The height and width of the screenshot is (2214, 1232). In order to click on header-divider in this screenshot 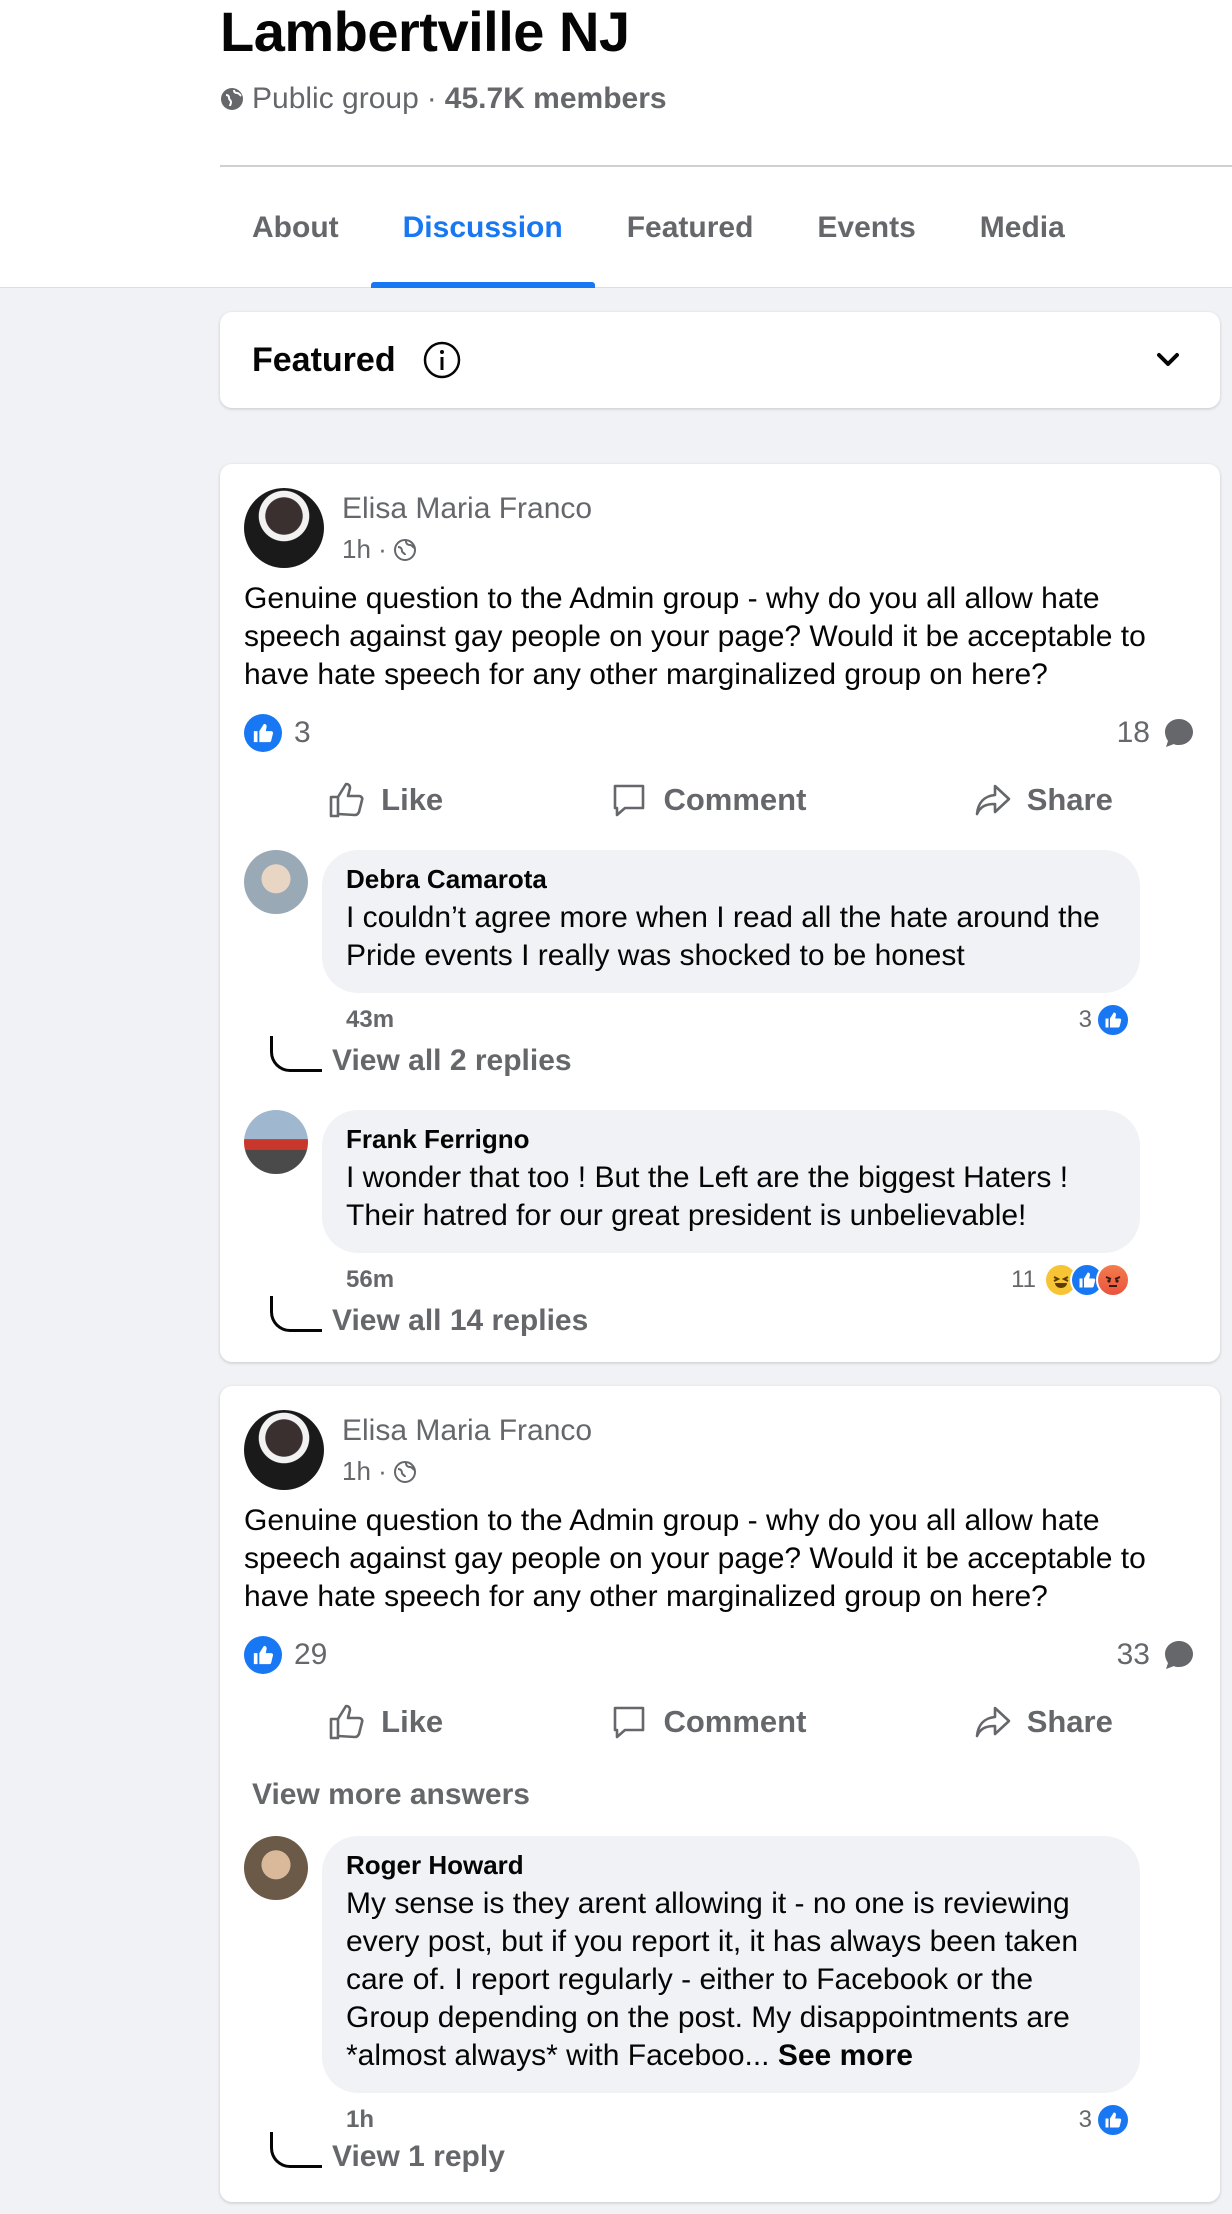, I will do `click(726, 166)`.